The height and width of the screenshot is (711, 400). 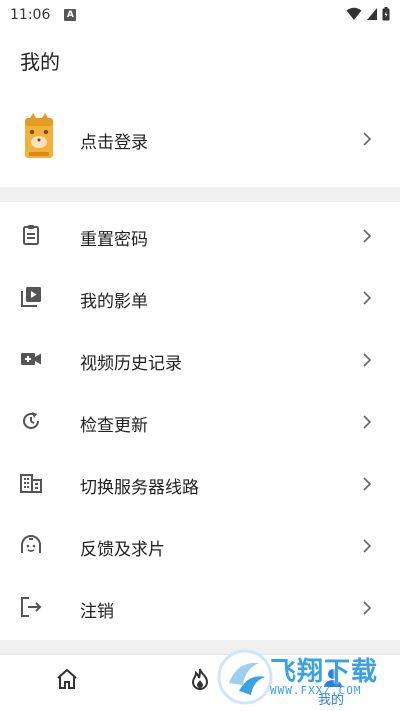 I want to click on nav-hot, so click(x=200, y=685).